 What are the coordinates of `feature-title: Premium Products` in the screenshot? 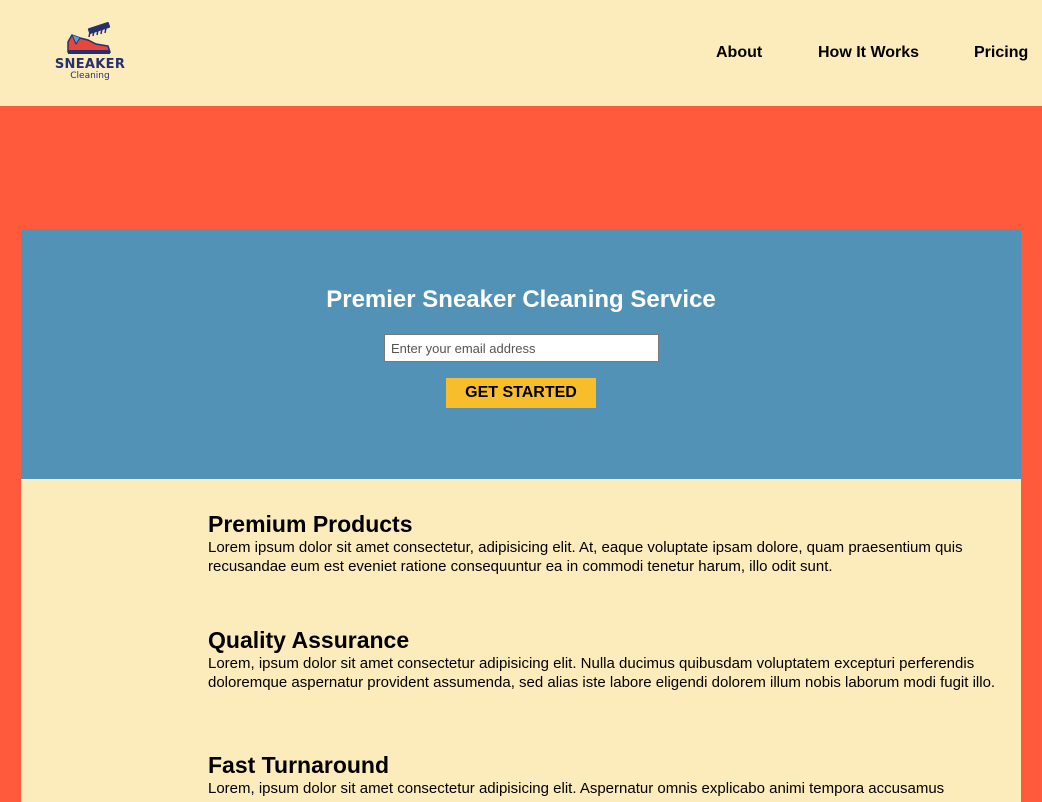 It's located at (310, 524).